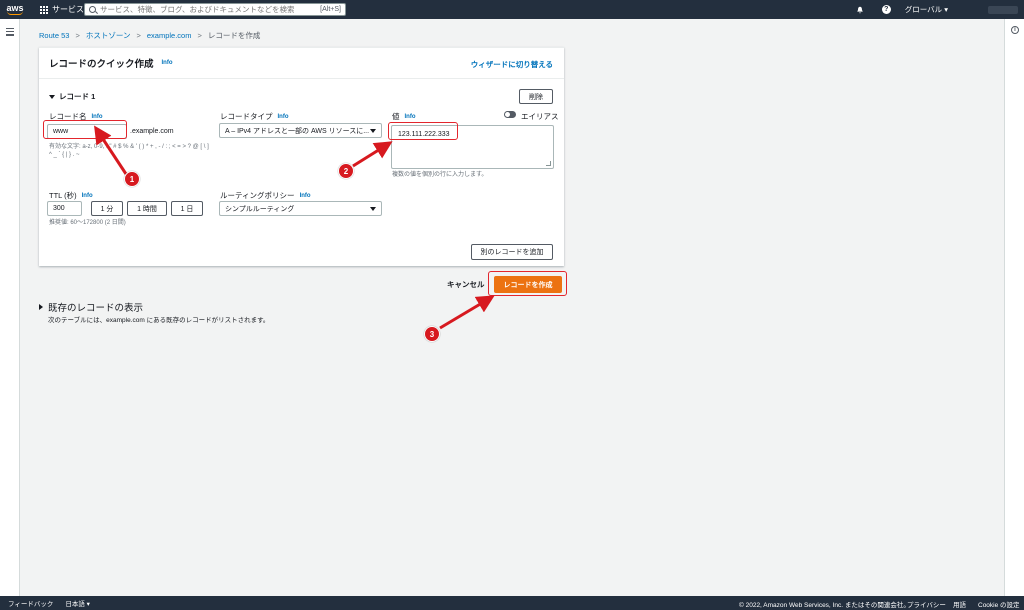 Image resolution: width=1024 pixels, height=610 pixels. What do you see at coordinates (512, 64) in the screenshot?
I see `switch-to-wizard-link: ウィザードに切り替える` at bounding box center [512, 64].